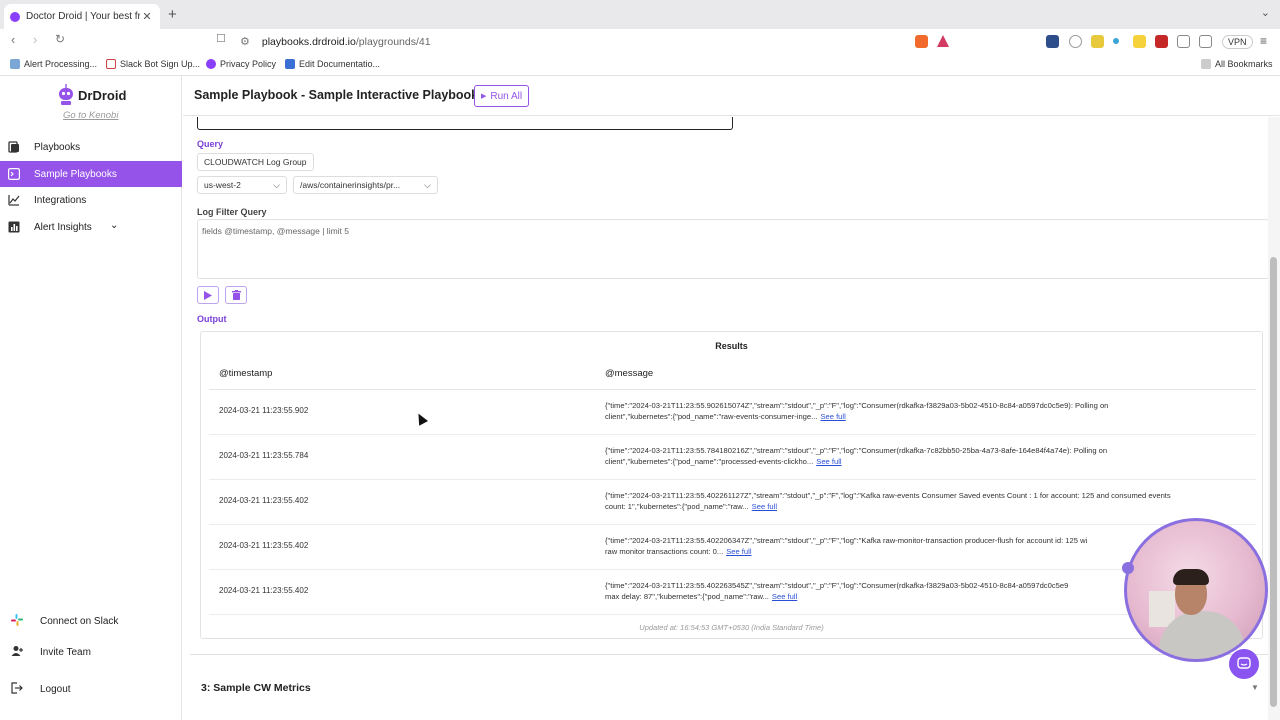  I want to click on tab-title: Doctor Droid | Your best frien, so click(83, 16).